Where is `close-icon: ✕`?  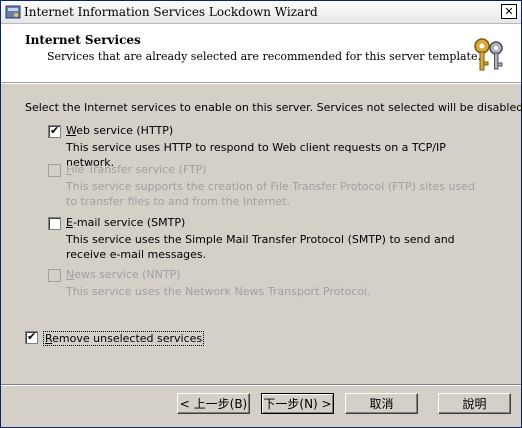 close-icon: ✕ is located at coordinates (509, 11).